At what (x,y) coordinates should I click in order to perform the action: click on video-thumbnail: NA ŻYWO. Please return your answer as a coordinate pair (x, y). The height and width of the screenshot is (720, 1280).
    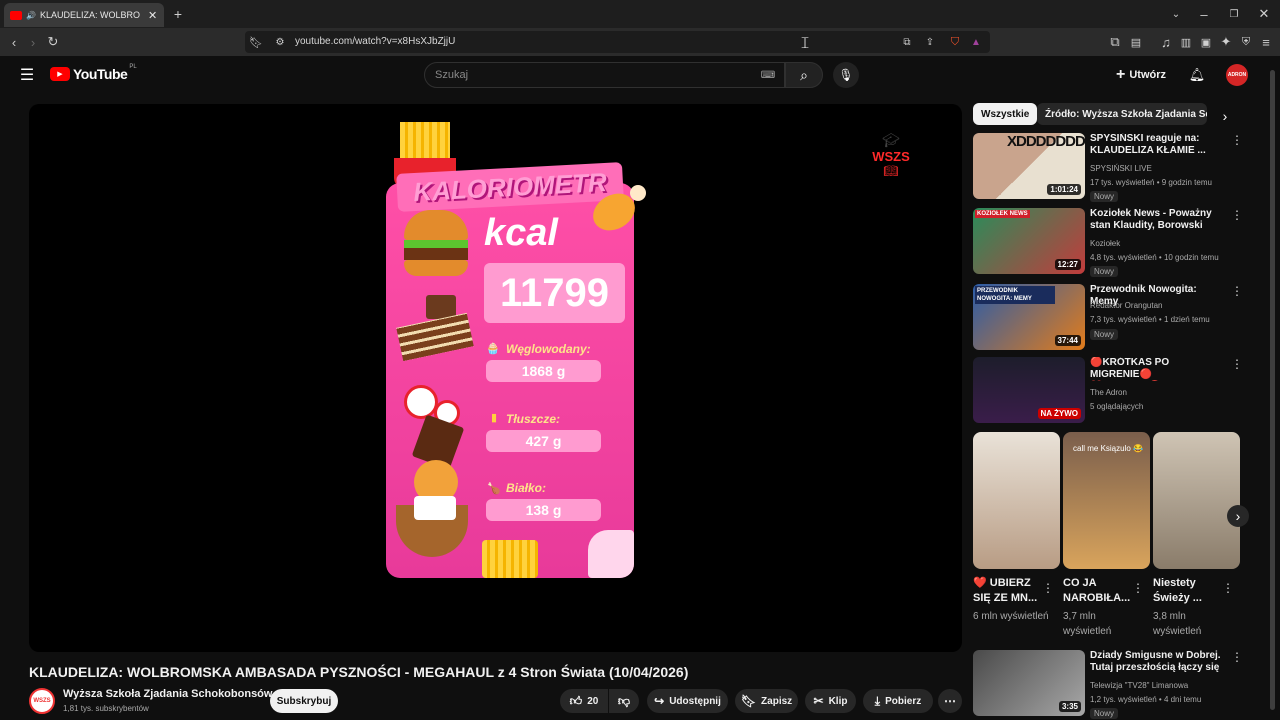
    Looking at the image, I should click on (1029, 390).